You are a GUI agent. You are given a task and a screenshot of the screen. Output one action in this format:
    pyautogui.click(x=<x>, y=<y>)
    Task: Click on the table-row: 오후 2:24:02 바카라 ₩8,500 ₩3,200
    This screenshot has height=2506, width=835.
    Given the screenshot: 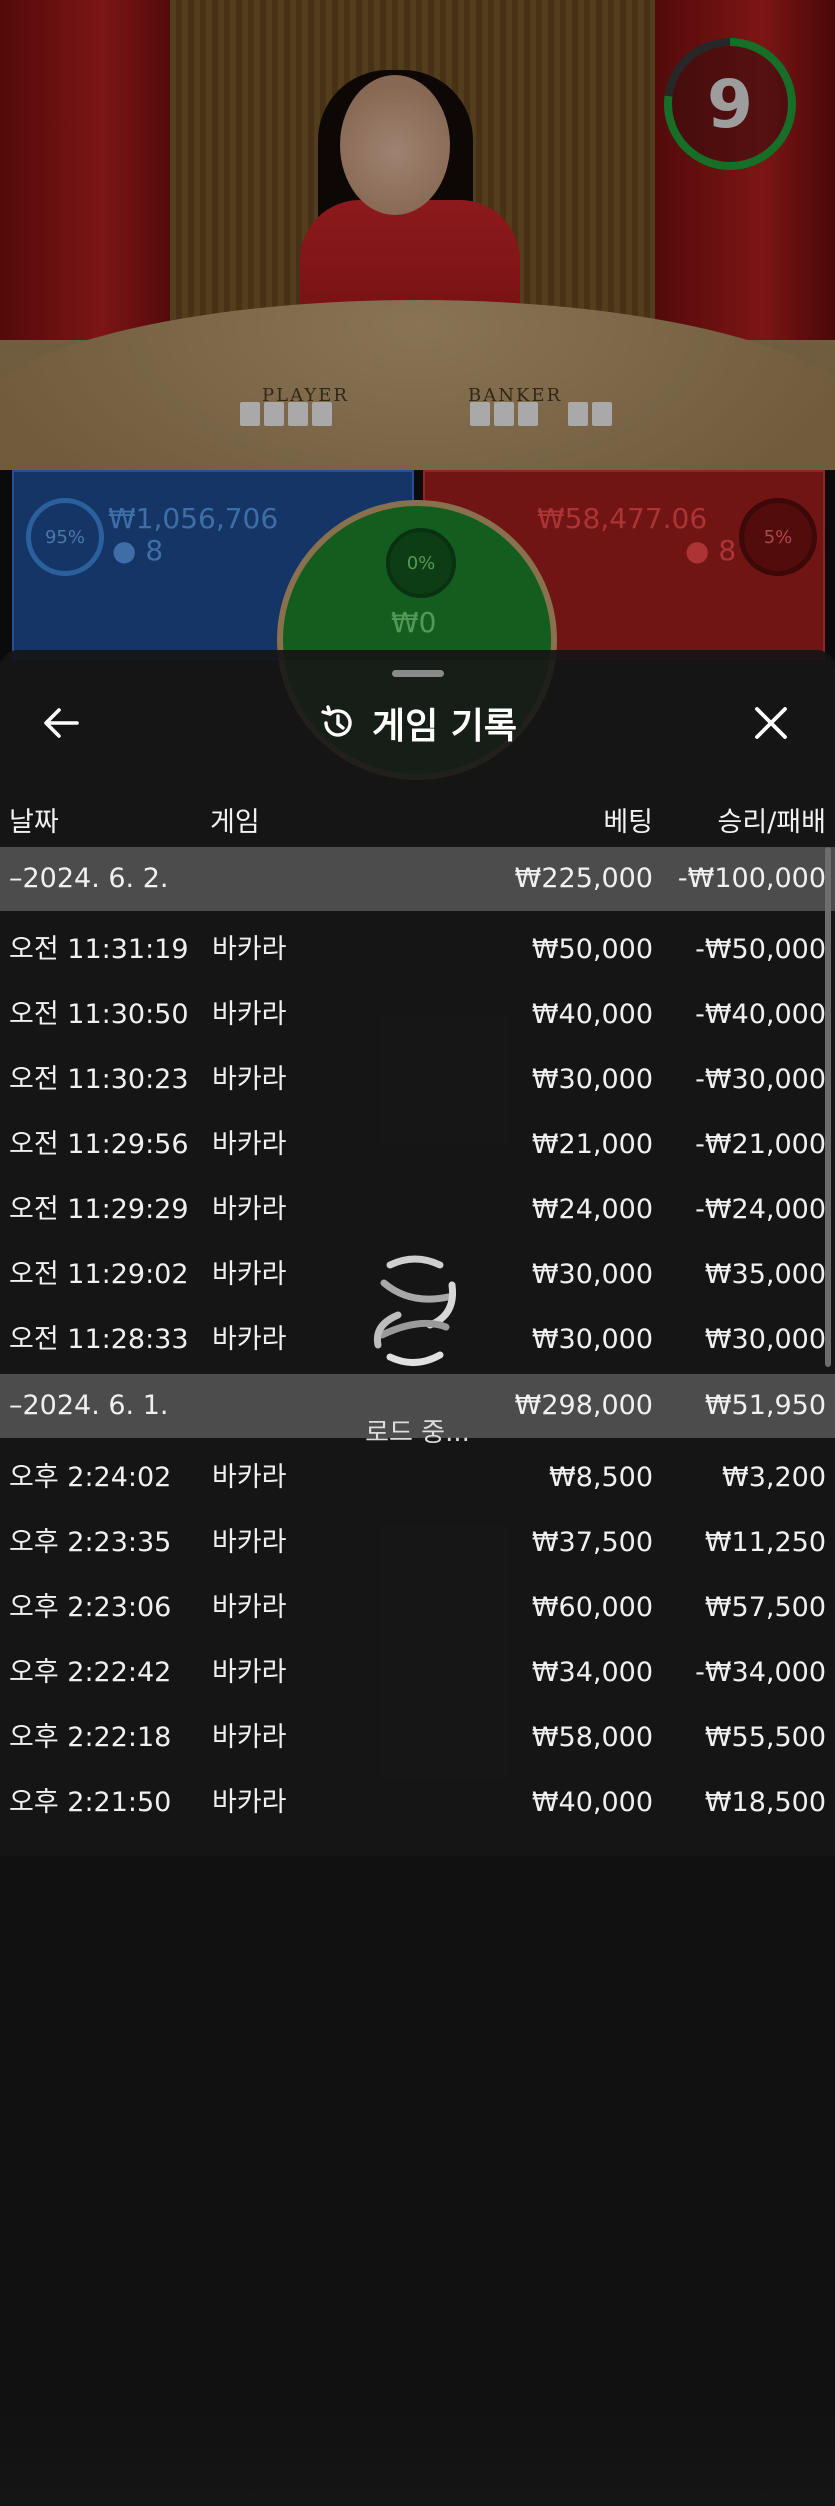 What is the action you would take?
    pyautogui.click(x=417, y=1477)
    